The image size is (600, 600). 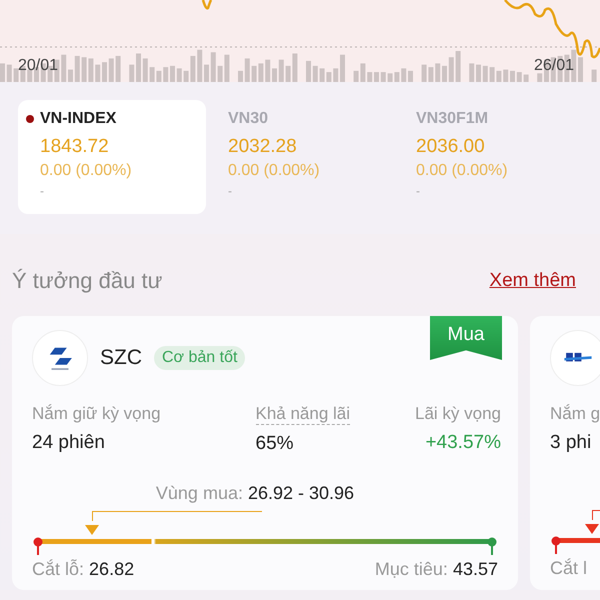 I want to click on stop-loss-text: Cắt lỗ: 26.82, so click(x=83, y=569).